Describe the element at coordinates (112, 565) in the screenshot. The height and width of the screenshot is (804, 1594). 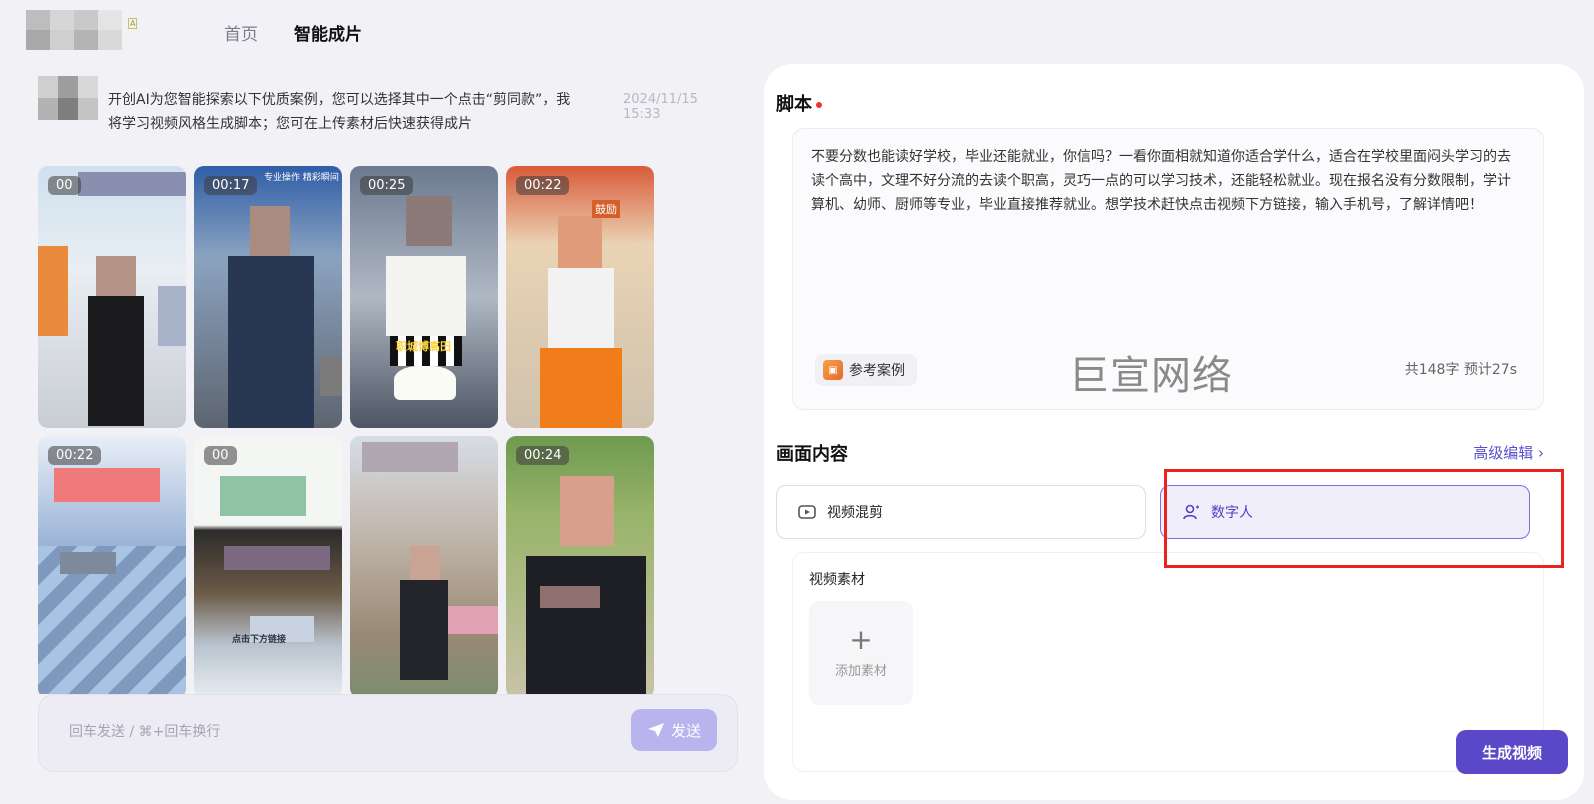
I see `video-case-card: 00:22` at that location.